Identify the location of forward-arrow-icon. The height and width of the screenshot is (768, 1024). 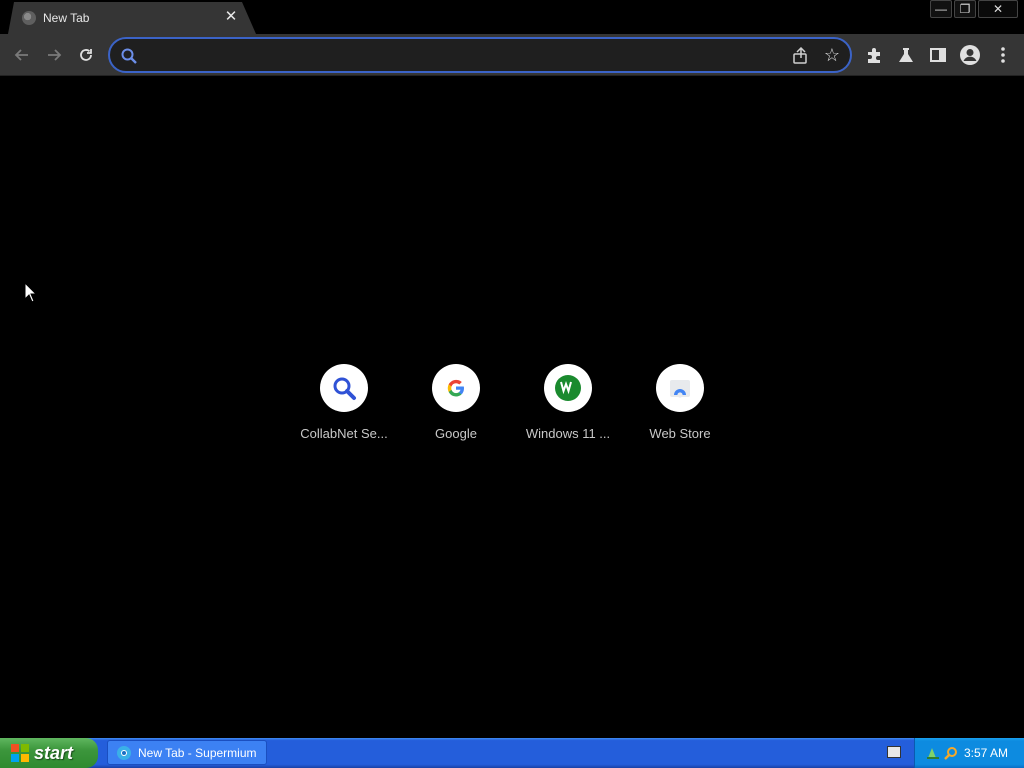
(55, 55).